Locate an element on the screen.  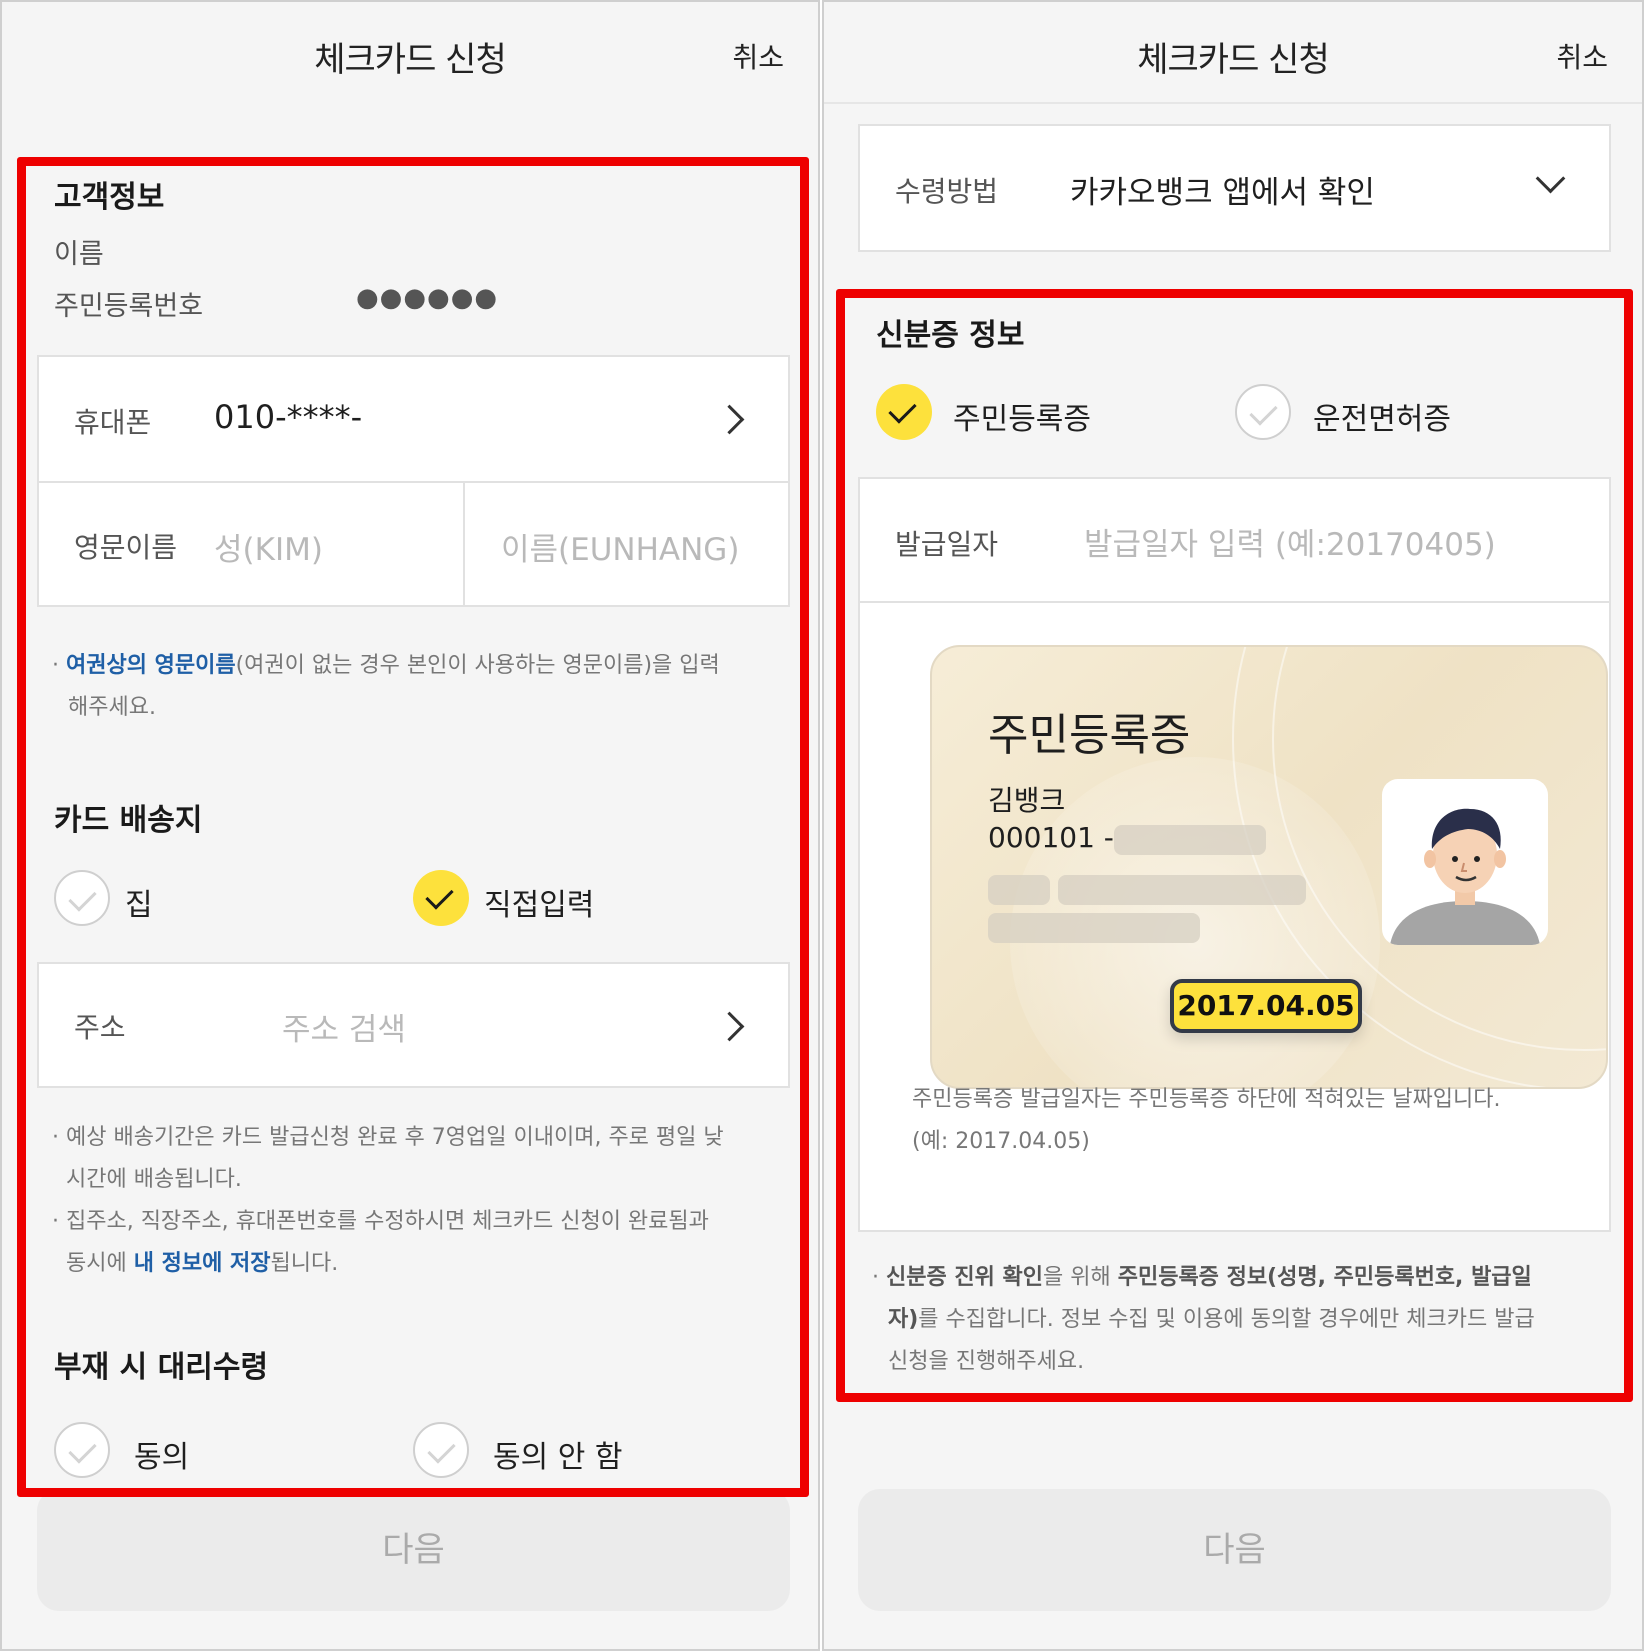
radio-rrn-card-label: 주민등록증 is located at coordinates (1022, 419).